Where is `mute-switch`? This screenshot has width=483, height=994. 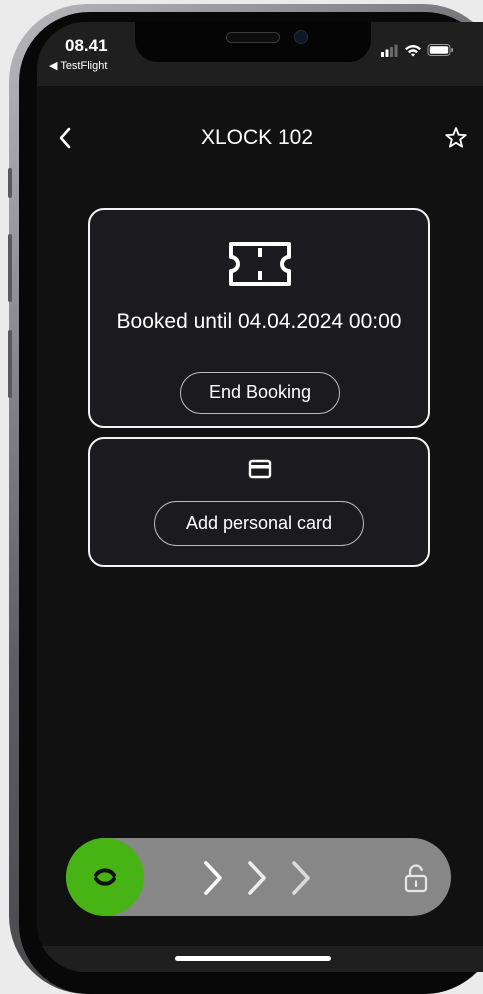
mute-switch is located at coordinates (10, 183).